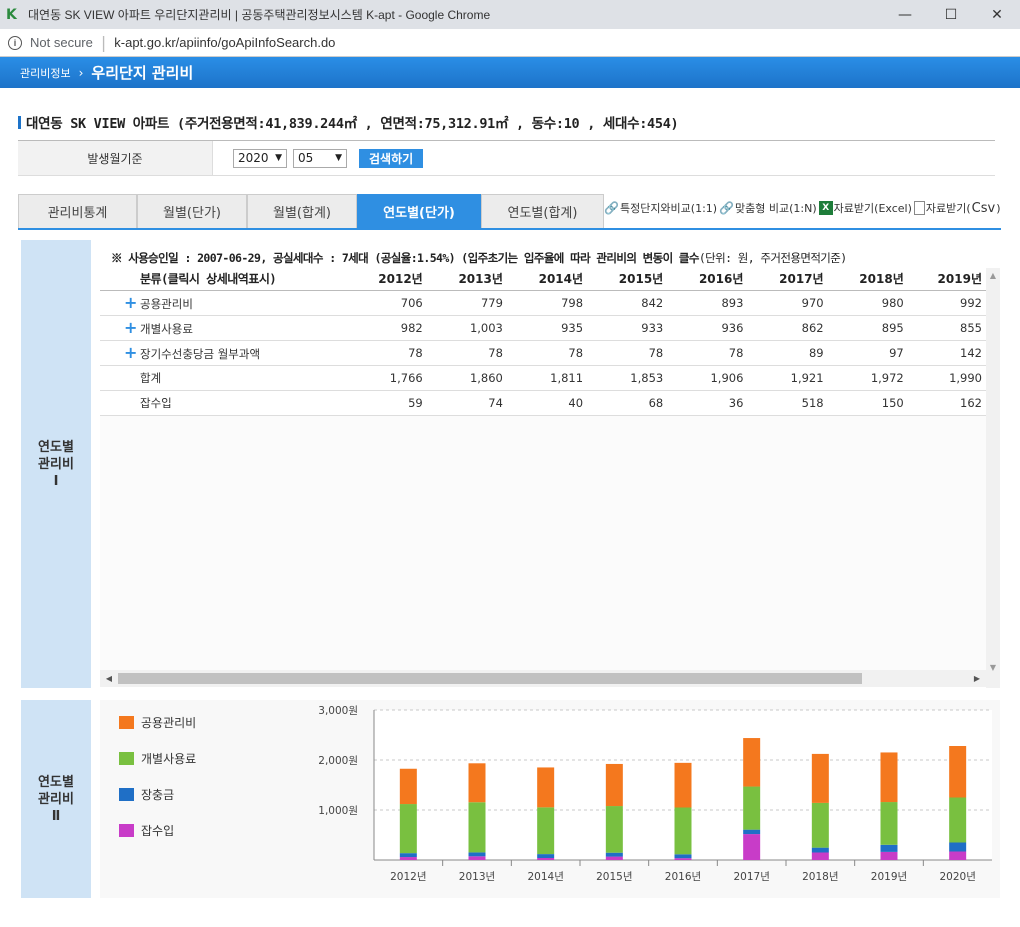  What do you see at coordinates (338, 811) in the screenshot?
I see `y-tick-label: 1,000원` at bounding box center [338, 811].